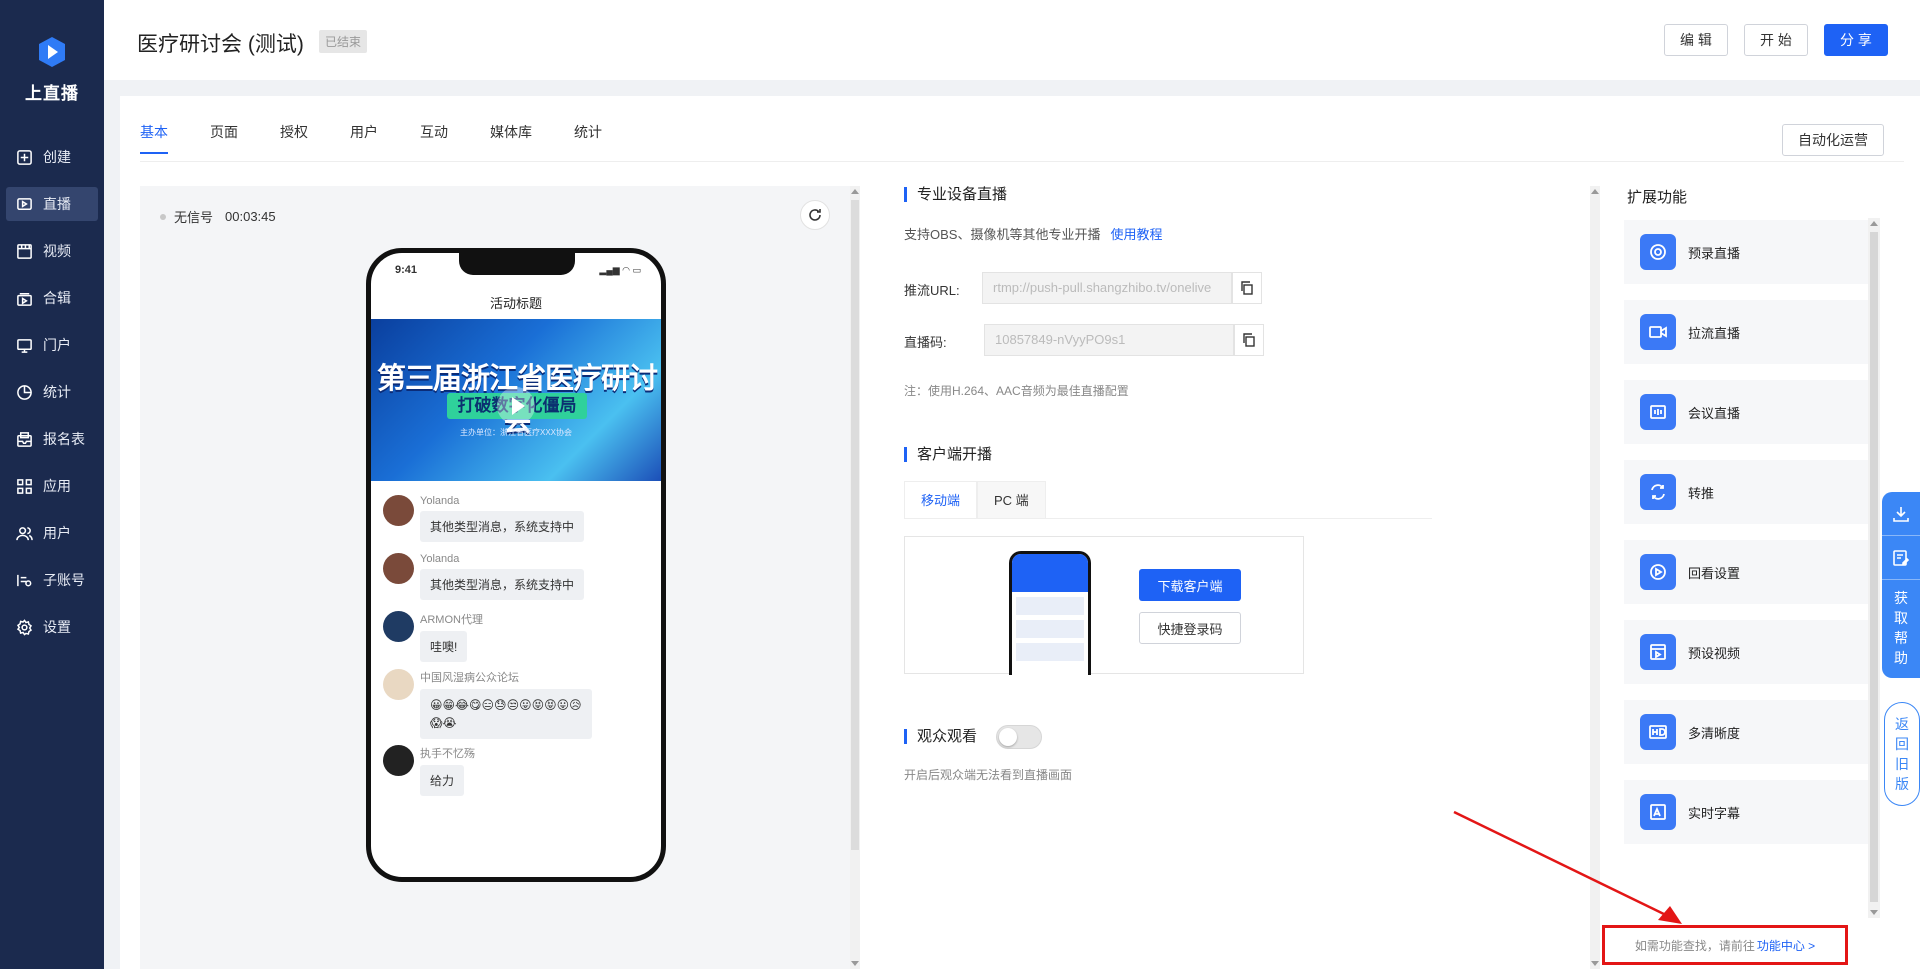 This screenshot has height=969, width=1920. What do you see at coordinates (1746, 572) in the screenshot?
I see `ext-item-playback: 回看设置` at bounding box center [1746, 572].